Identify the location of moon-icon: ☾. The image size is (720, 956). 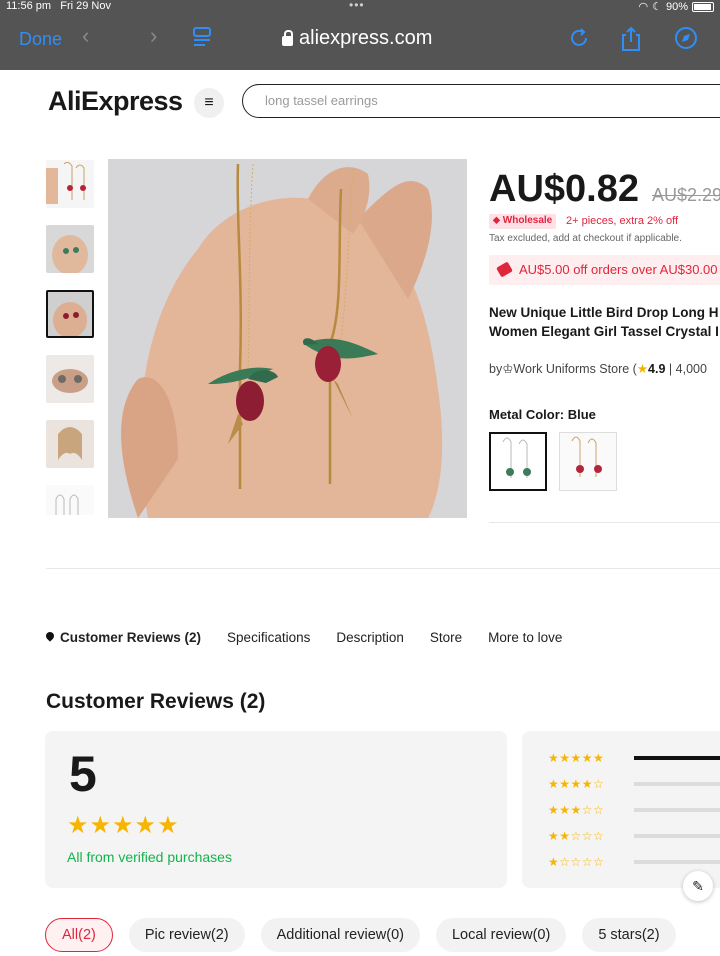
(657, 7).